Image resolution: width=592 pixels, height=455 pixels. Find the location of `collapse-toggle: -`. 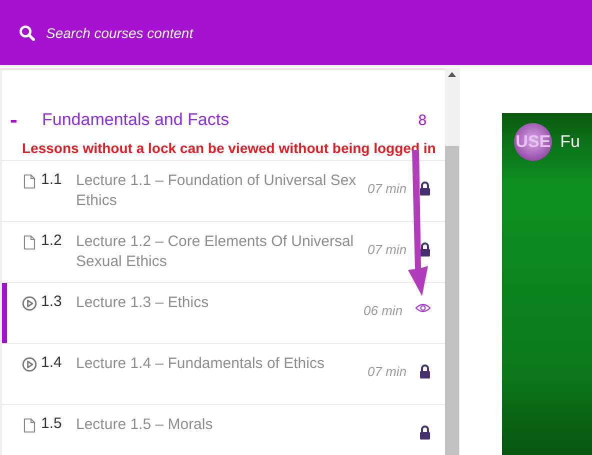

collapse-toggle: - is located at coordinates (26, 120).